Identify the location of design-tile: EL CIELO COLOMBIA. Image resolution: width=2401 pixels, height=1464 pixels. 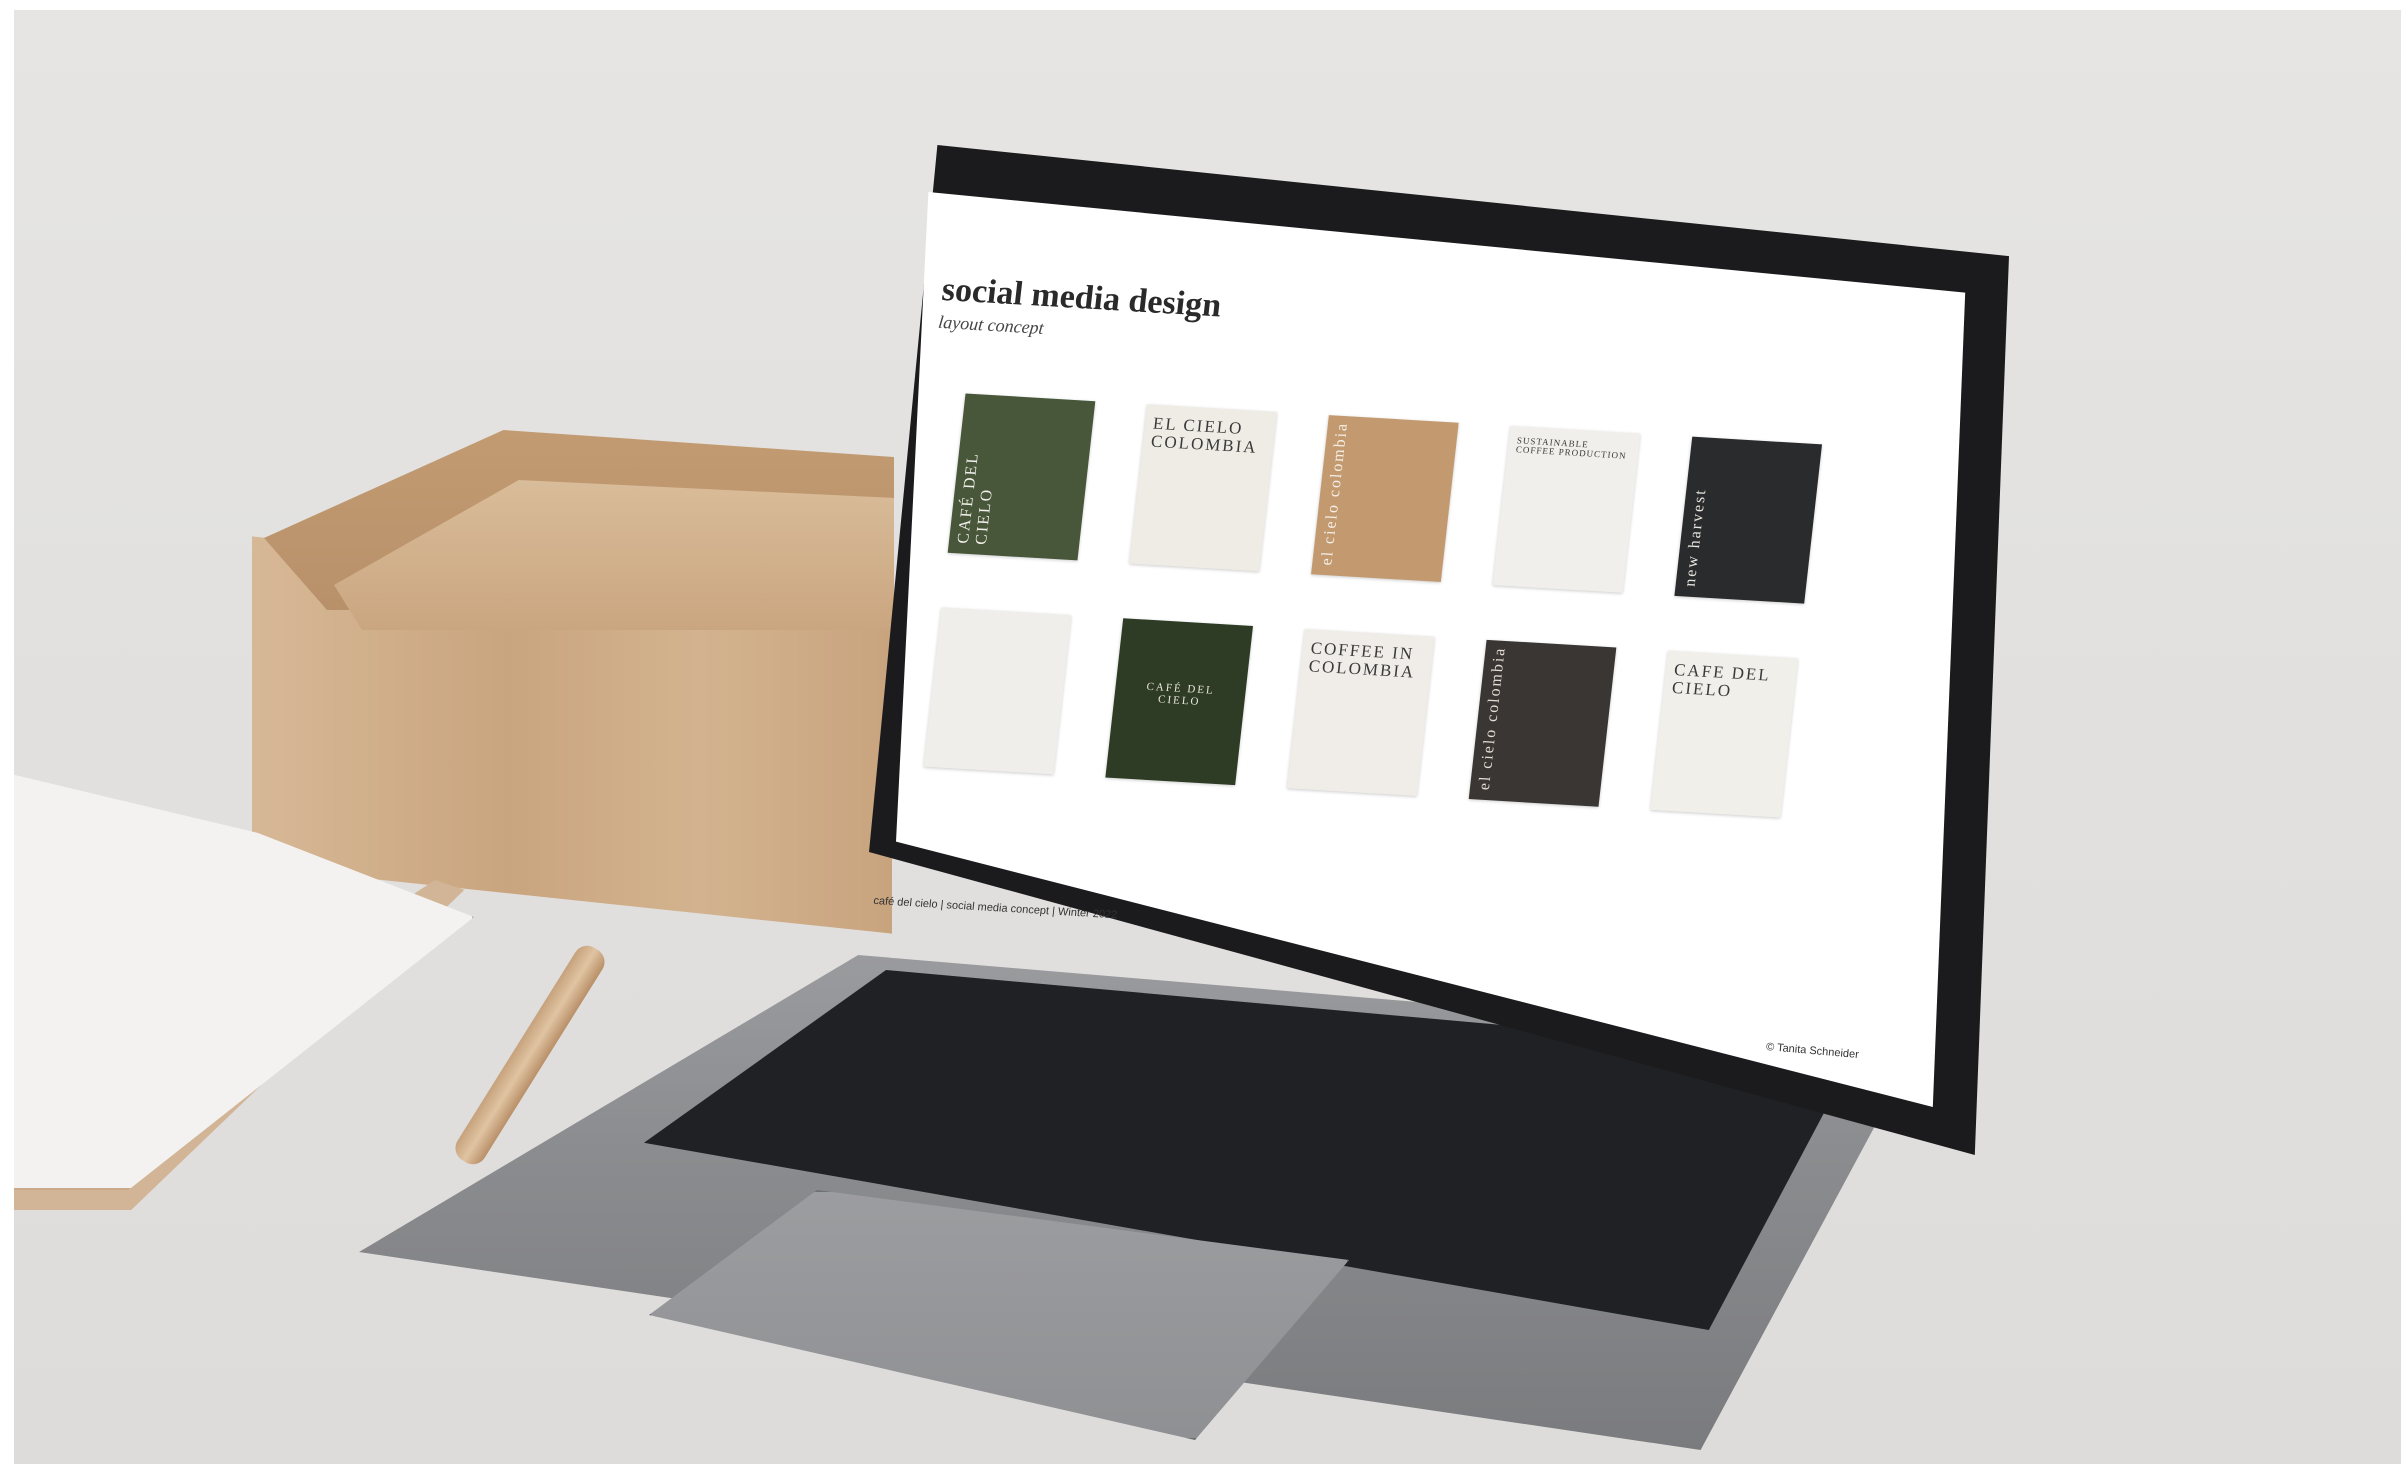
(1203, 488).